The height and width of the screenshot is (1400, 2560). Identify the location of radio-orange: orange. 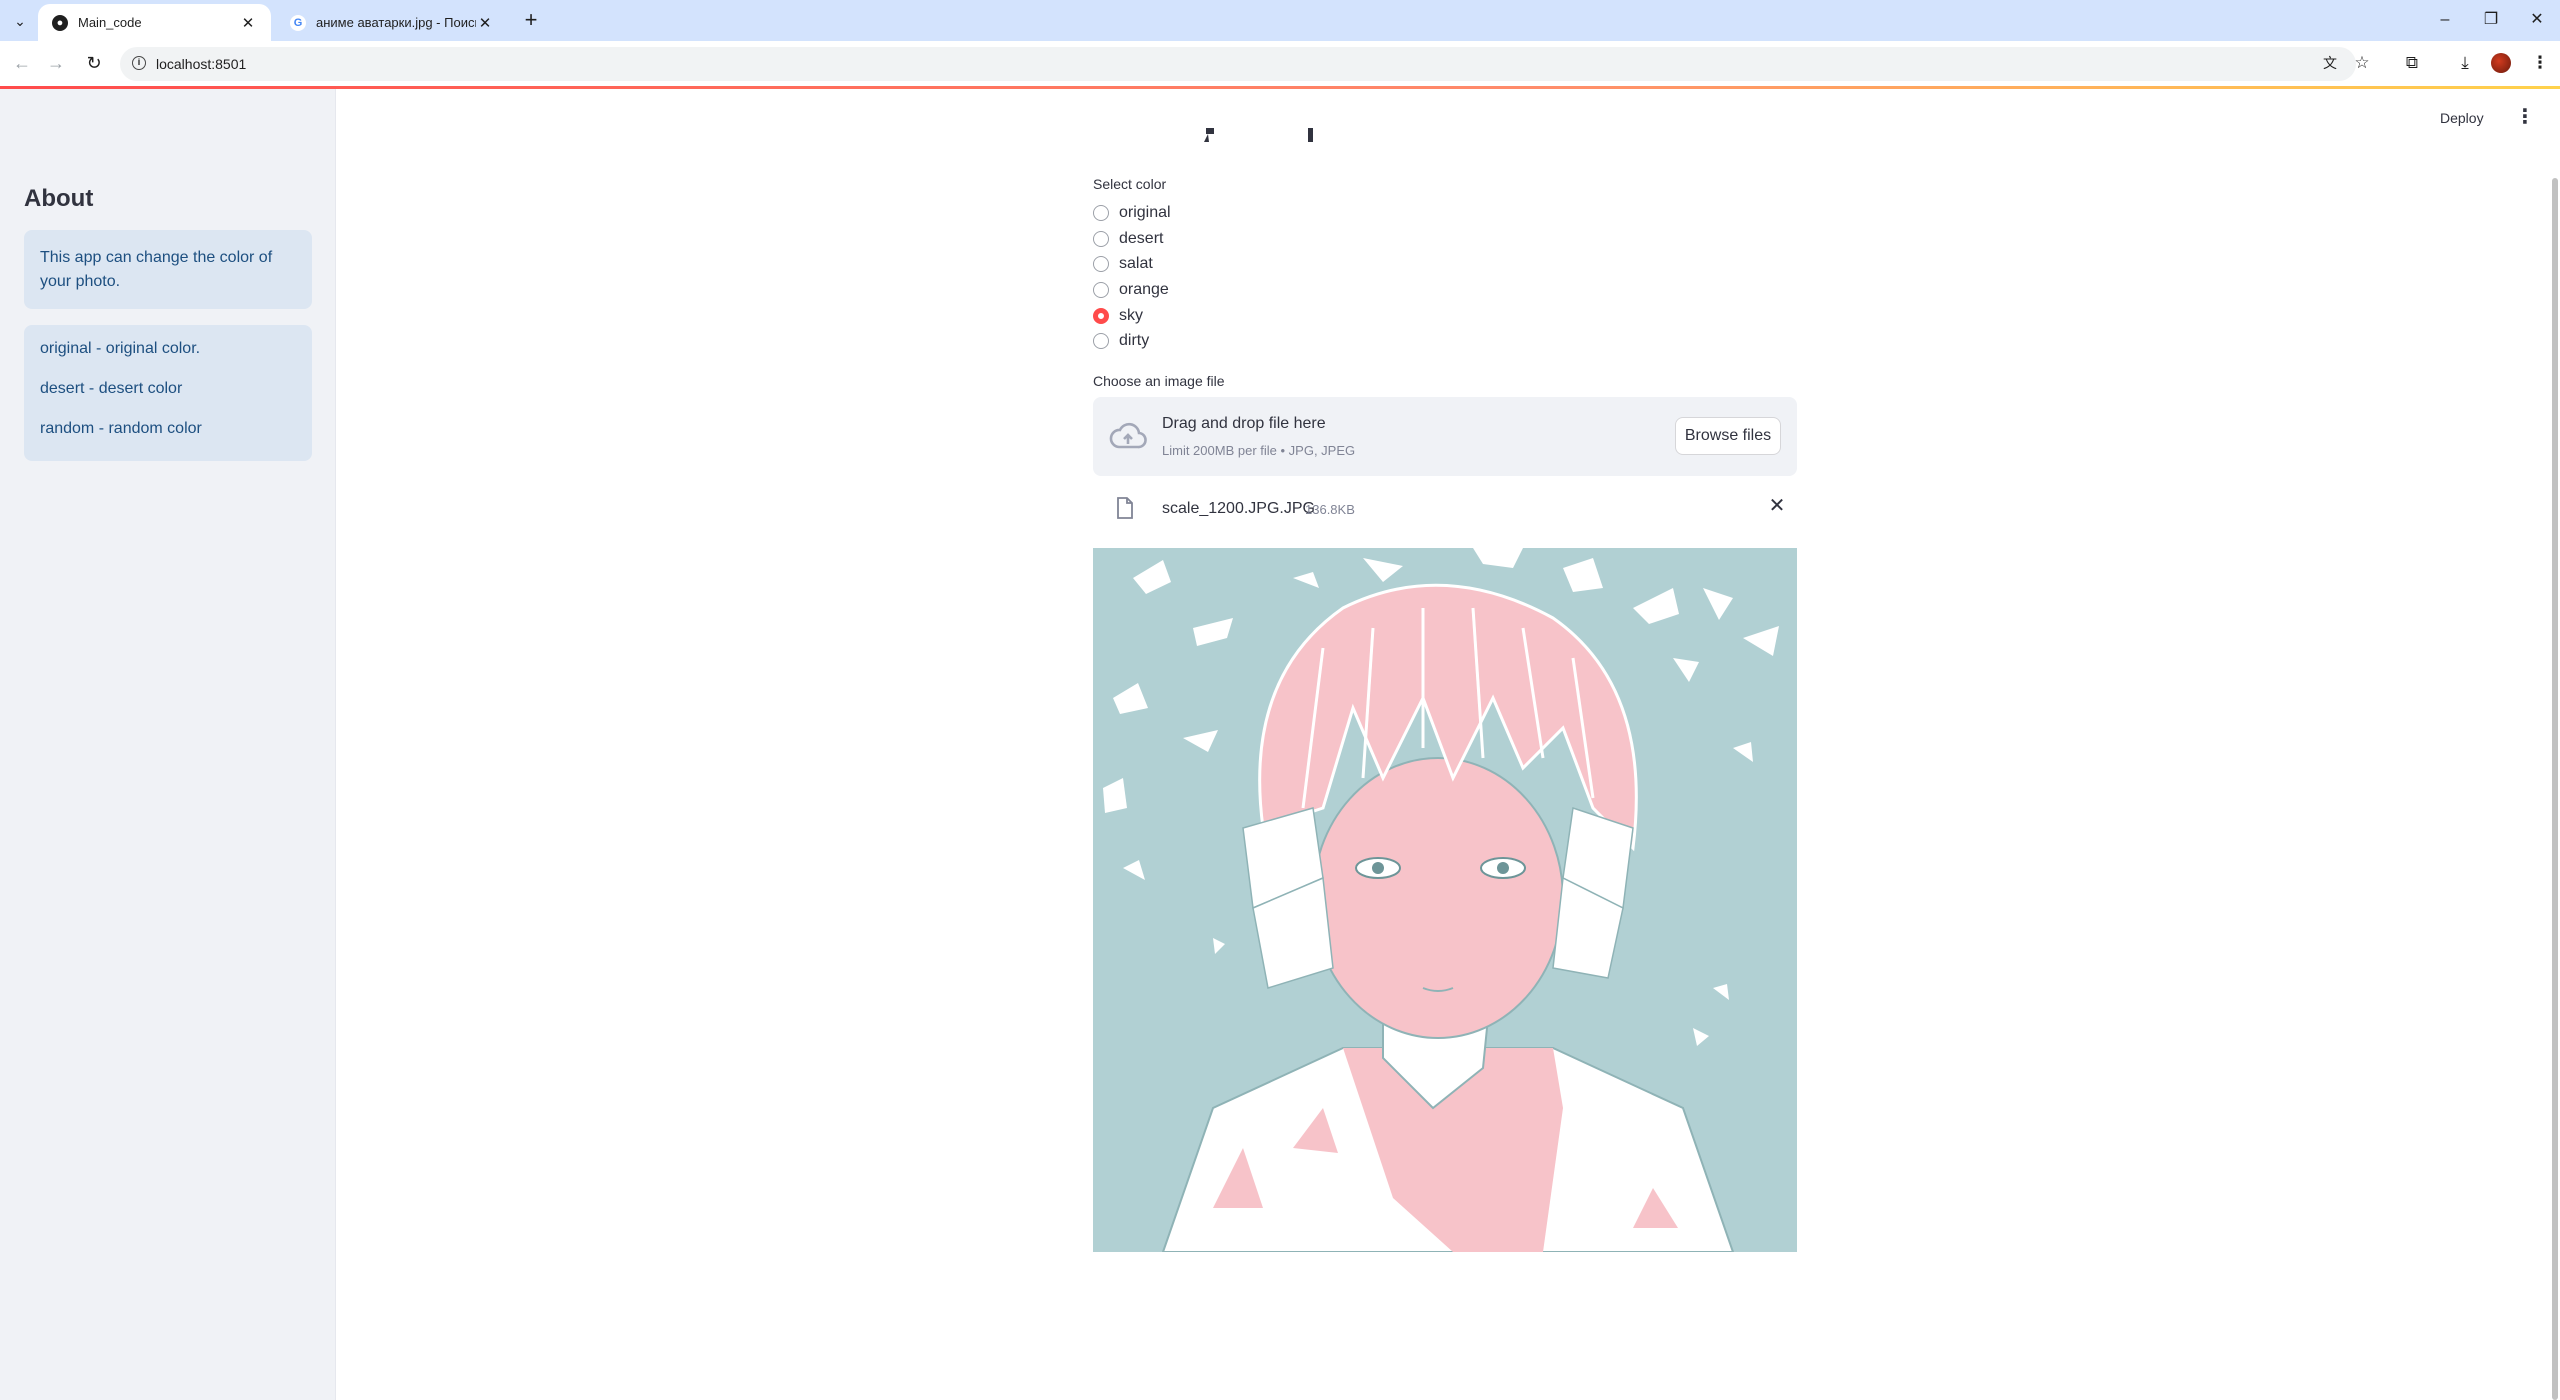
(1131, 290).